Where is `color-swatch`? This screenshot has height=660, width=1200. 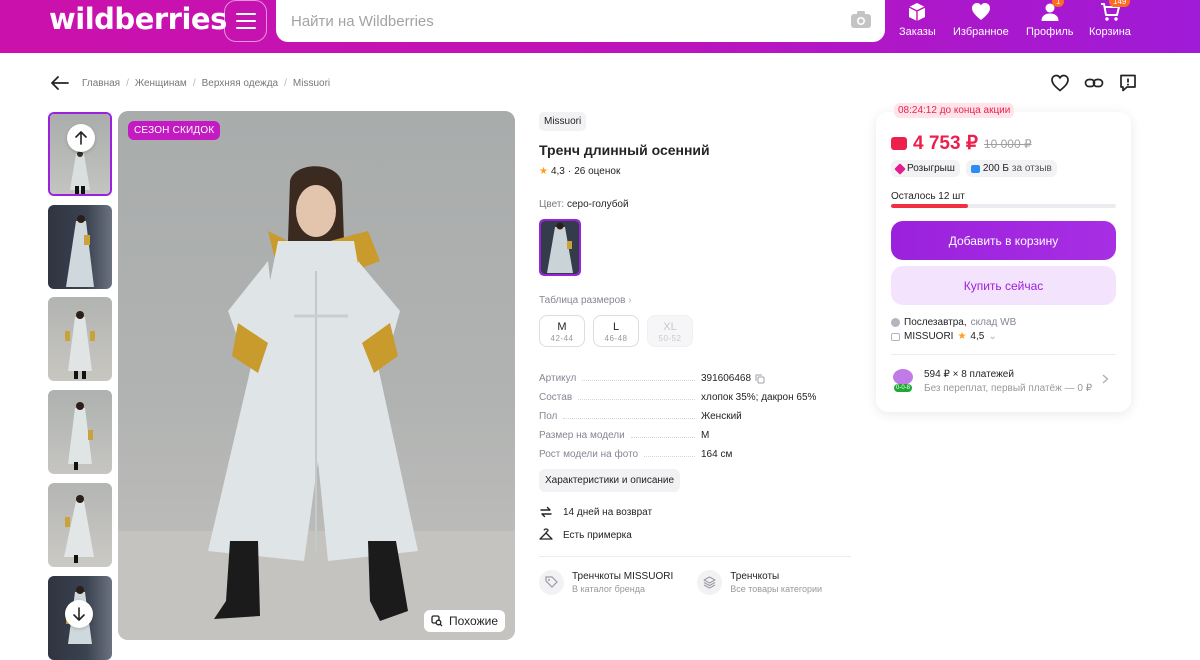
color-swatch is located at coordinates (560, 247).